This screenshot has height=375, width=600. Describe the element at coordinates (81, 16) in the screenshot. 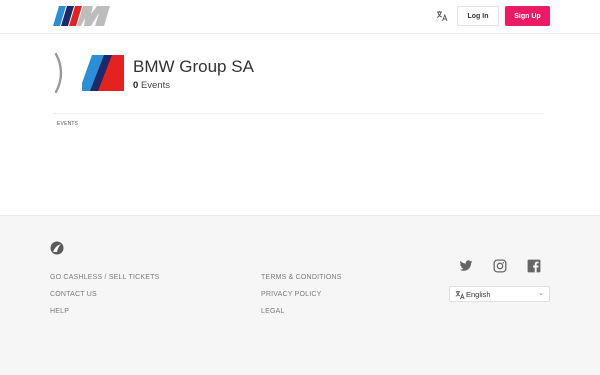

I see `brand-logo` at that location.